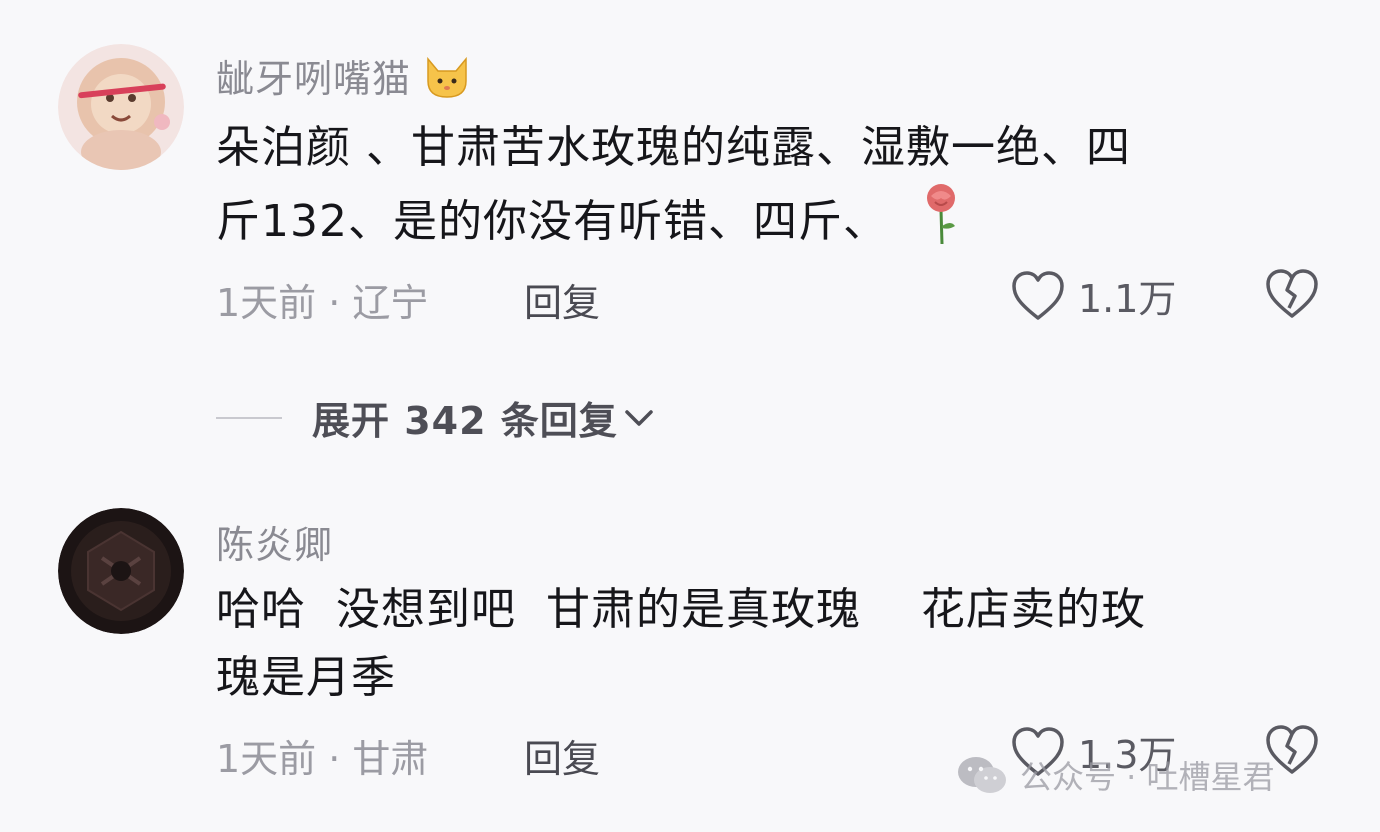 This screenshot has width=1380, height=832. I want to click on like-button: 1.1万, so click(1093, 295).